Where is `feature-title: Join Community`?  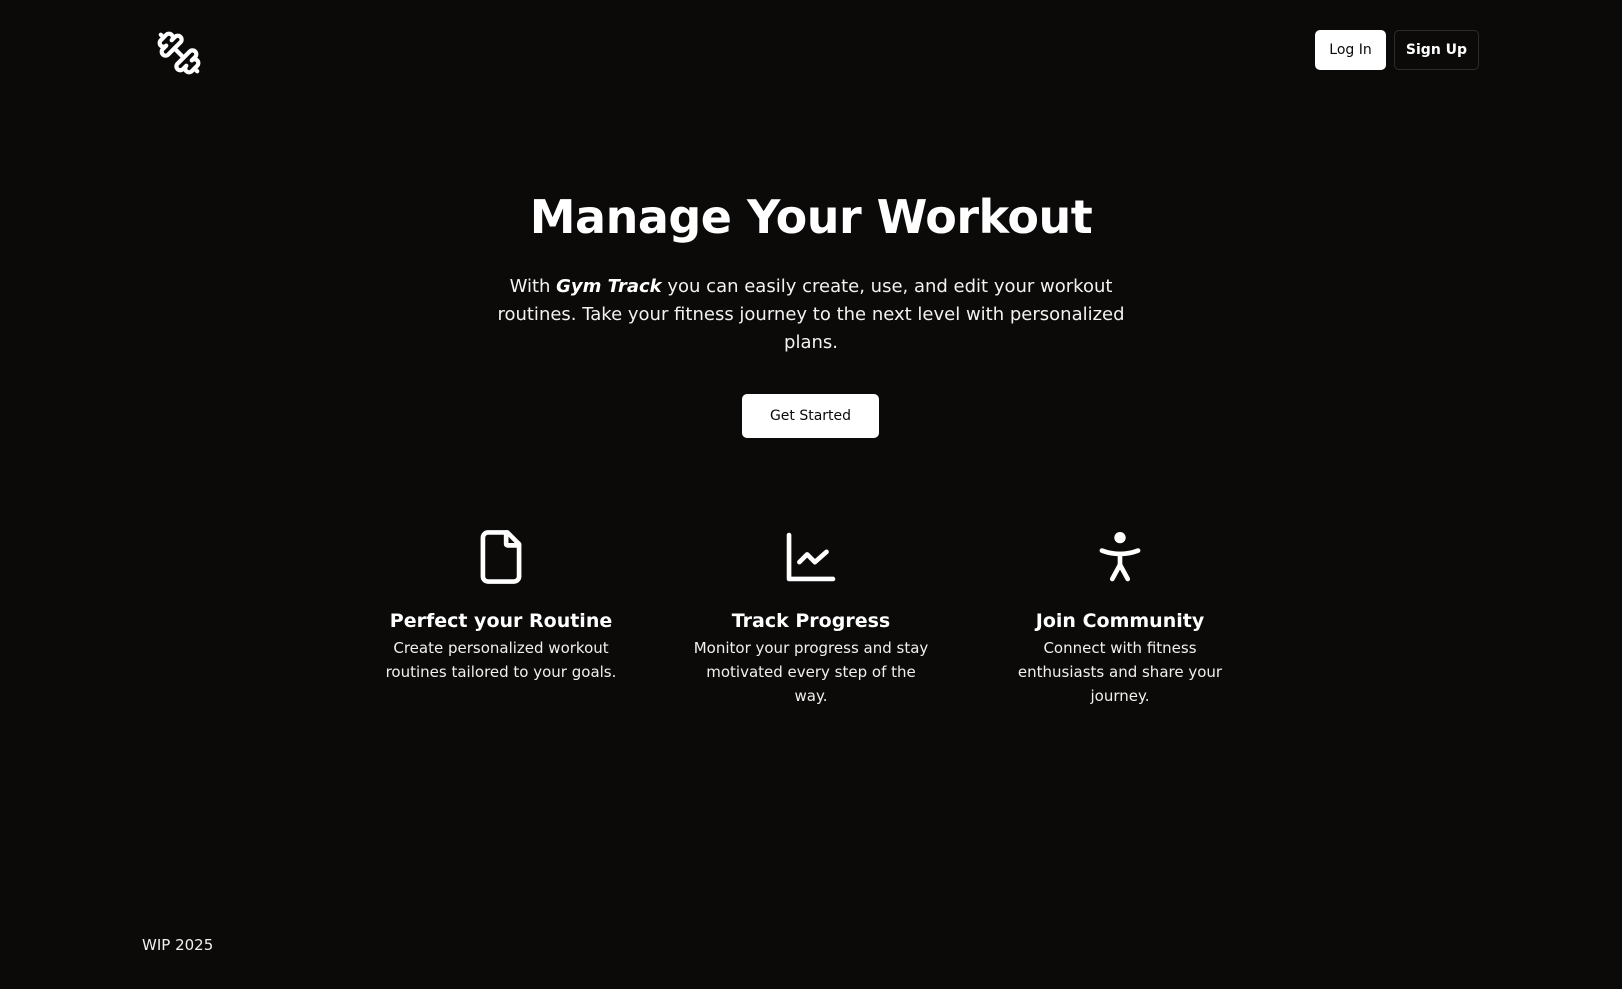
feature-title: Join Community is located at coordinates (1120, 621).